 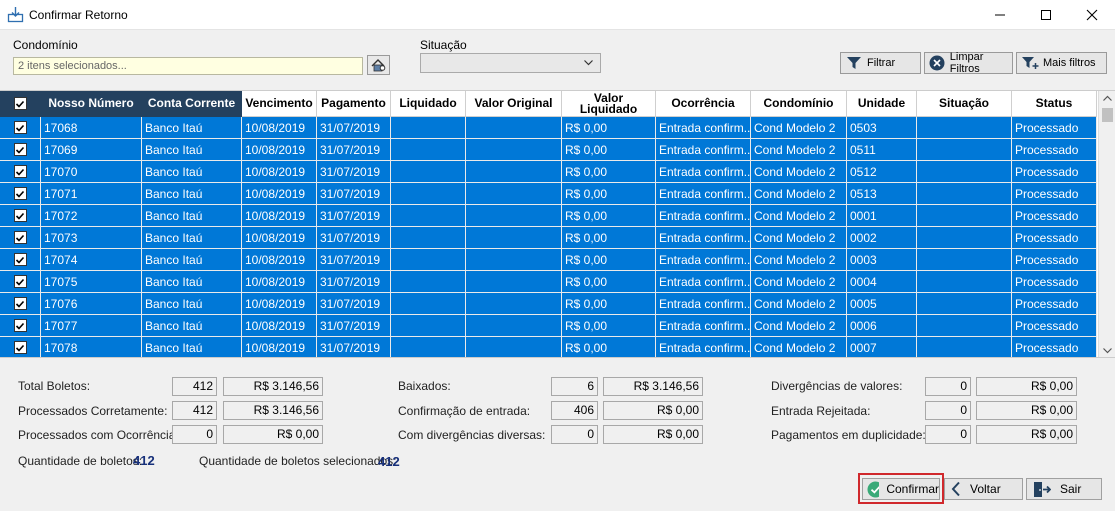 What do you see at coordinates (799, 104) in the screenshot?
I see `col-condominio: Condomínio` at bounding box center [799, 104].